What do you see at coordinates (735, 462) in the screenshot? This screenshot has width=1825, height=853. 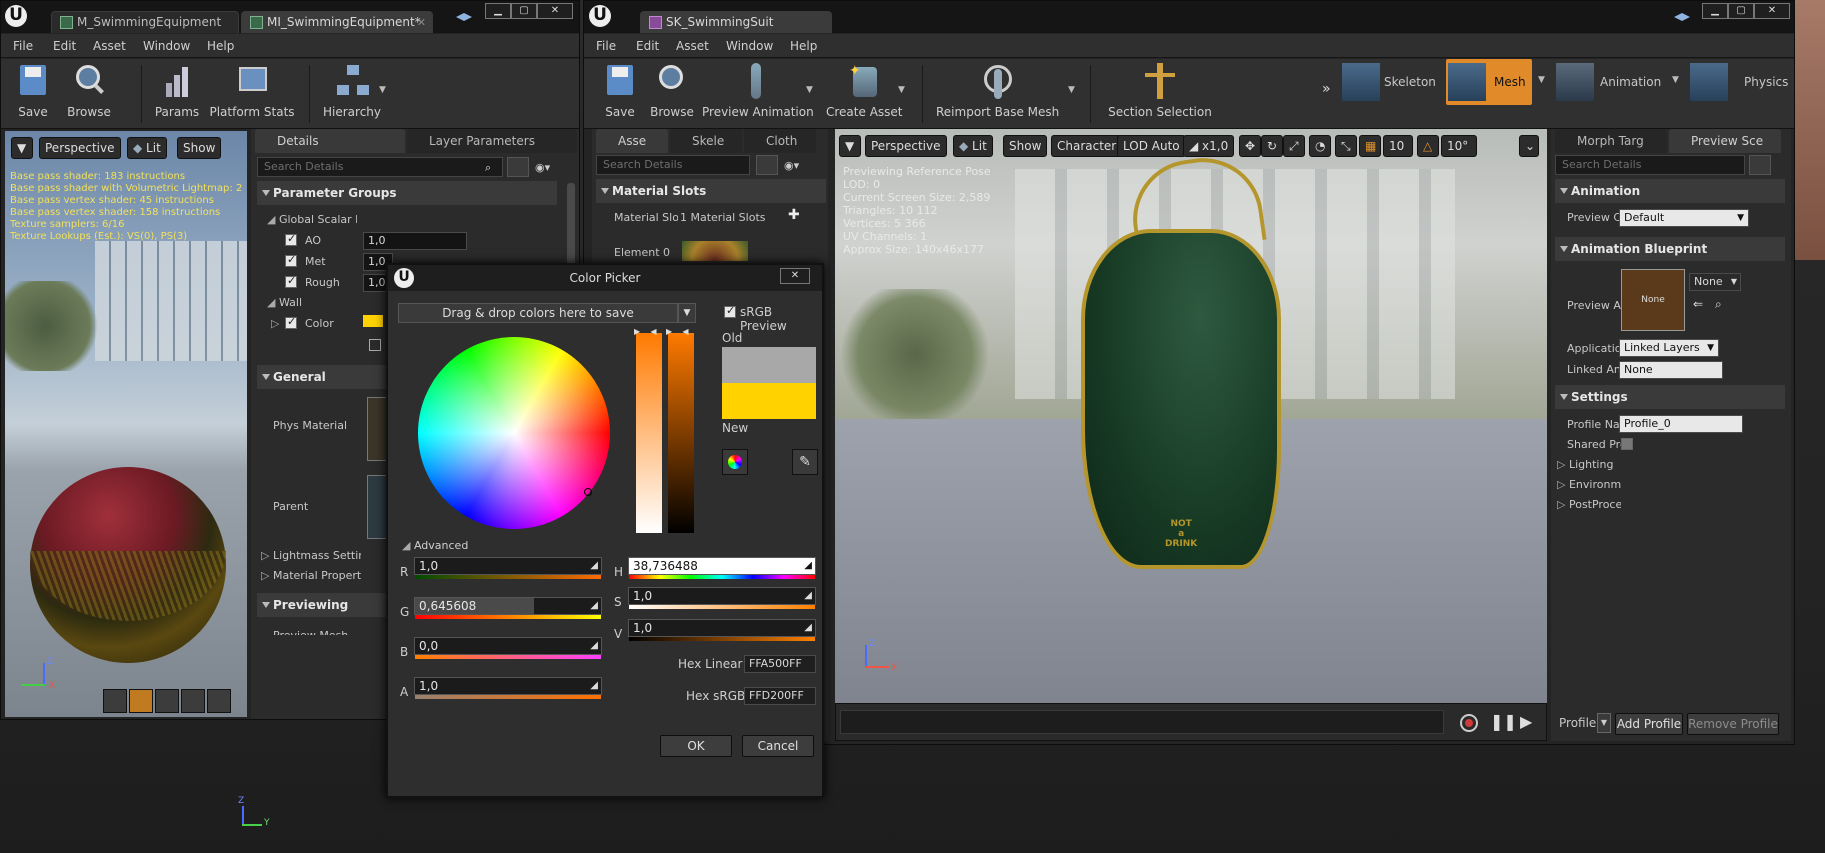 I see `color-wheel-mode-button` at bounding box center [735, 462].